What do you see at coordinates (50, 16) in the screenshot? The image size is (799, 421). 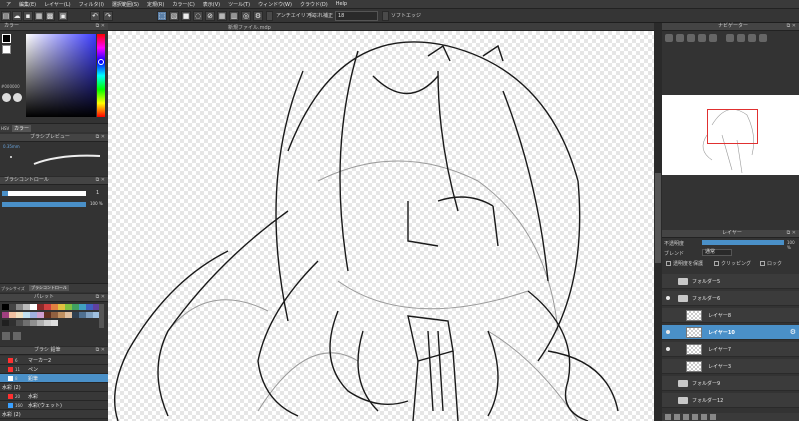 I see `fill-icon: ▩` at bounding box center [50, 16].